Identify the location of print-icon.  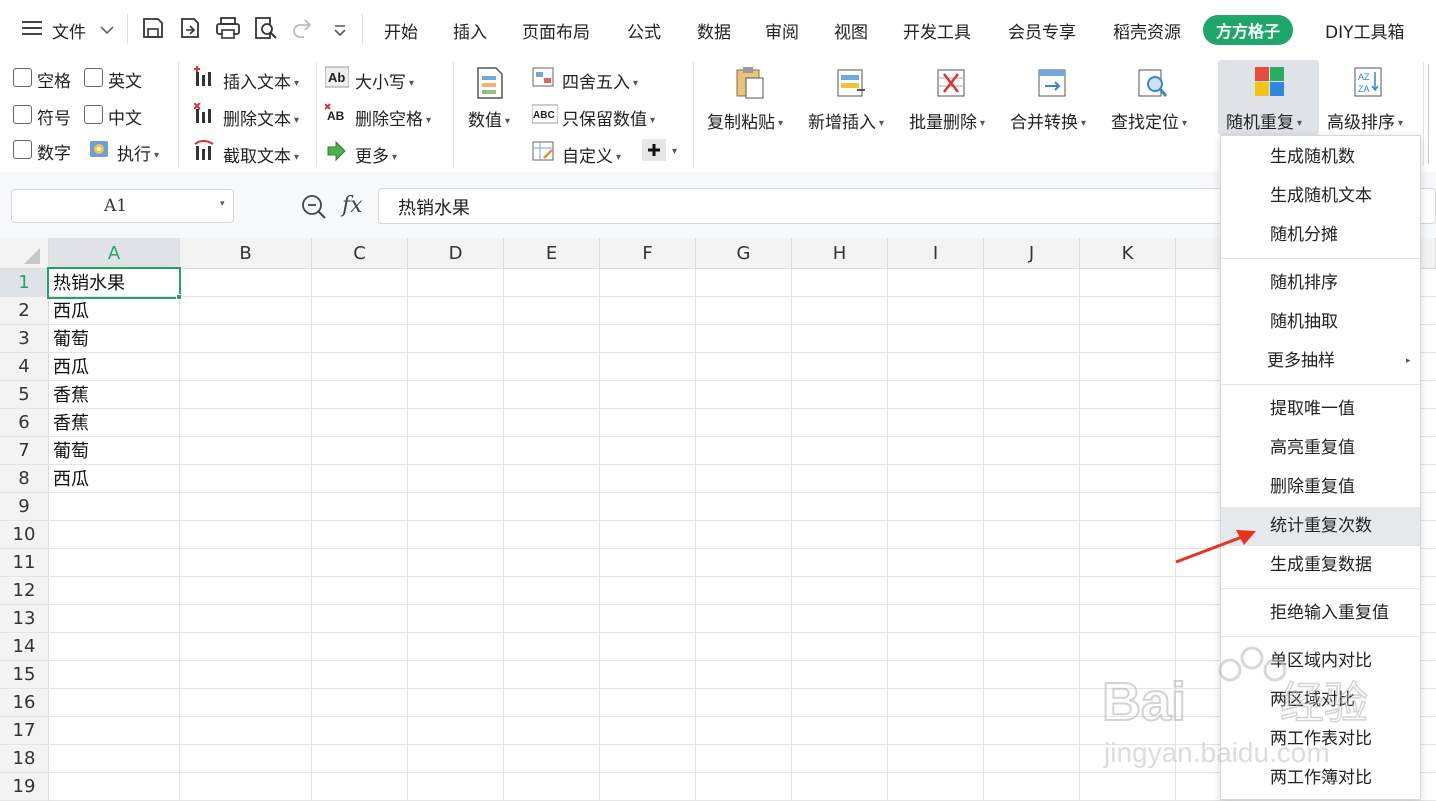
(228, 28).